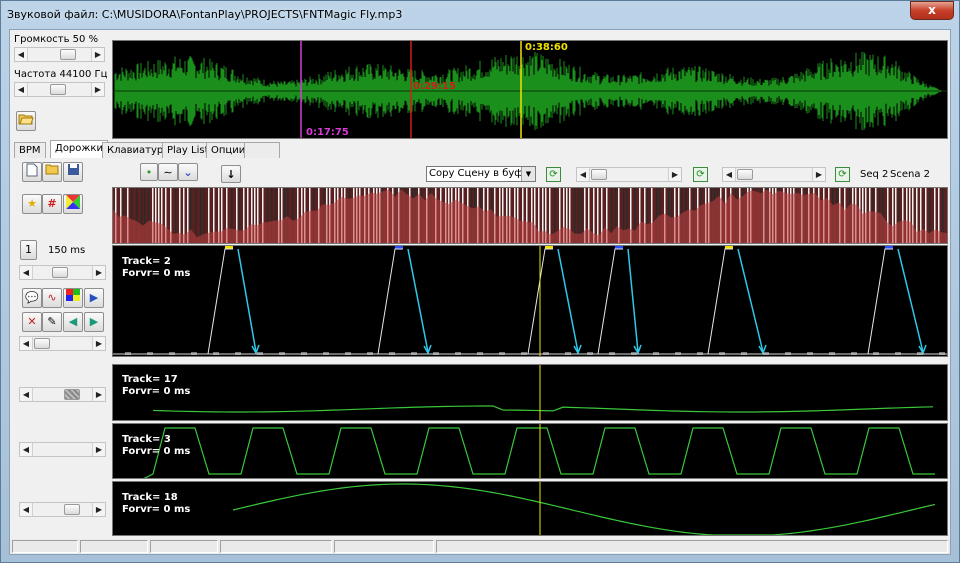 Image resolution: width=960 pixels, height=563 pixels. What do you see at coordinates (745, 174) in the screenshot?
I see `seq-scroll-thumb` at bounding box center [745, 174].